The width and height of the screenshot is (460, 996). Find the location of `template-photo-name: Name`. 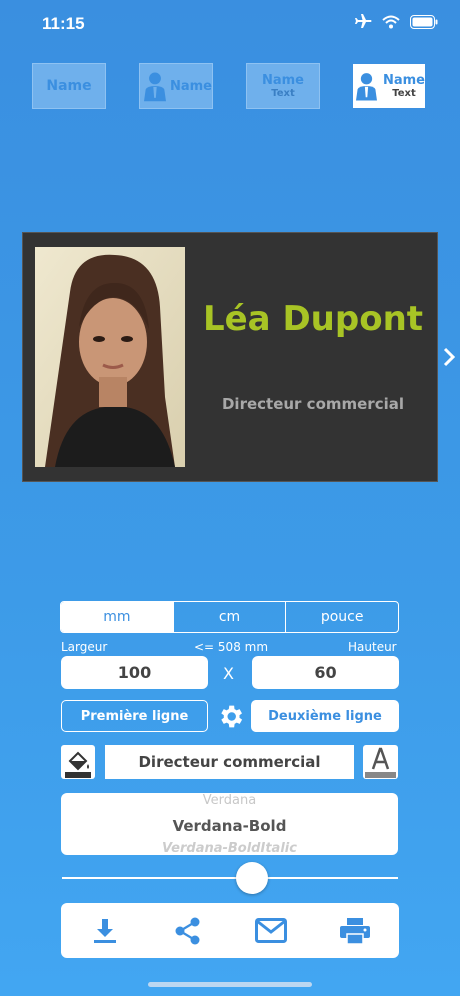

template-photo-name: Name is located at coordinates (176, 86).